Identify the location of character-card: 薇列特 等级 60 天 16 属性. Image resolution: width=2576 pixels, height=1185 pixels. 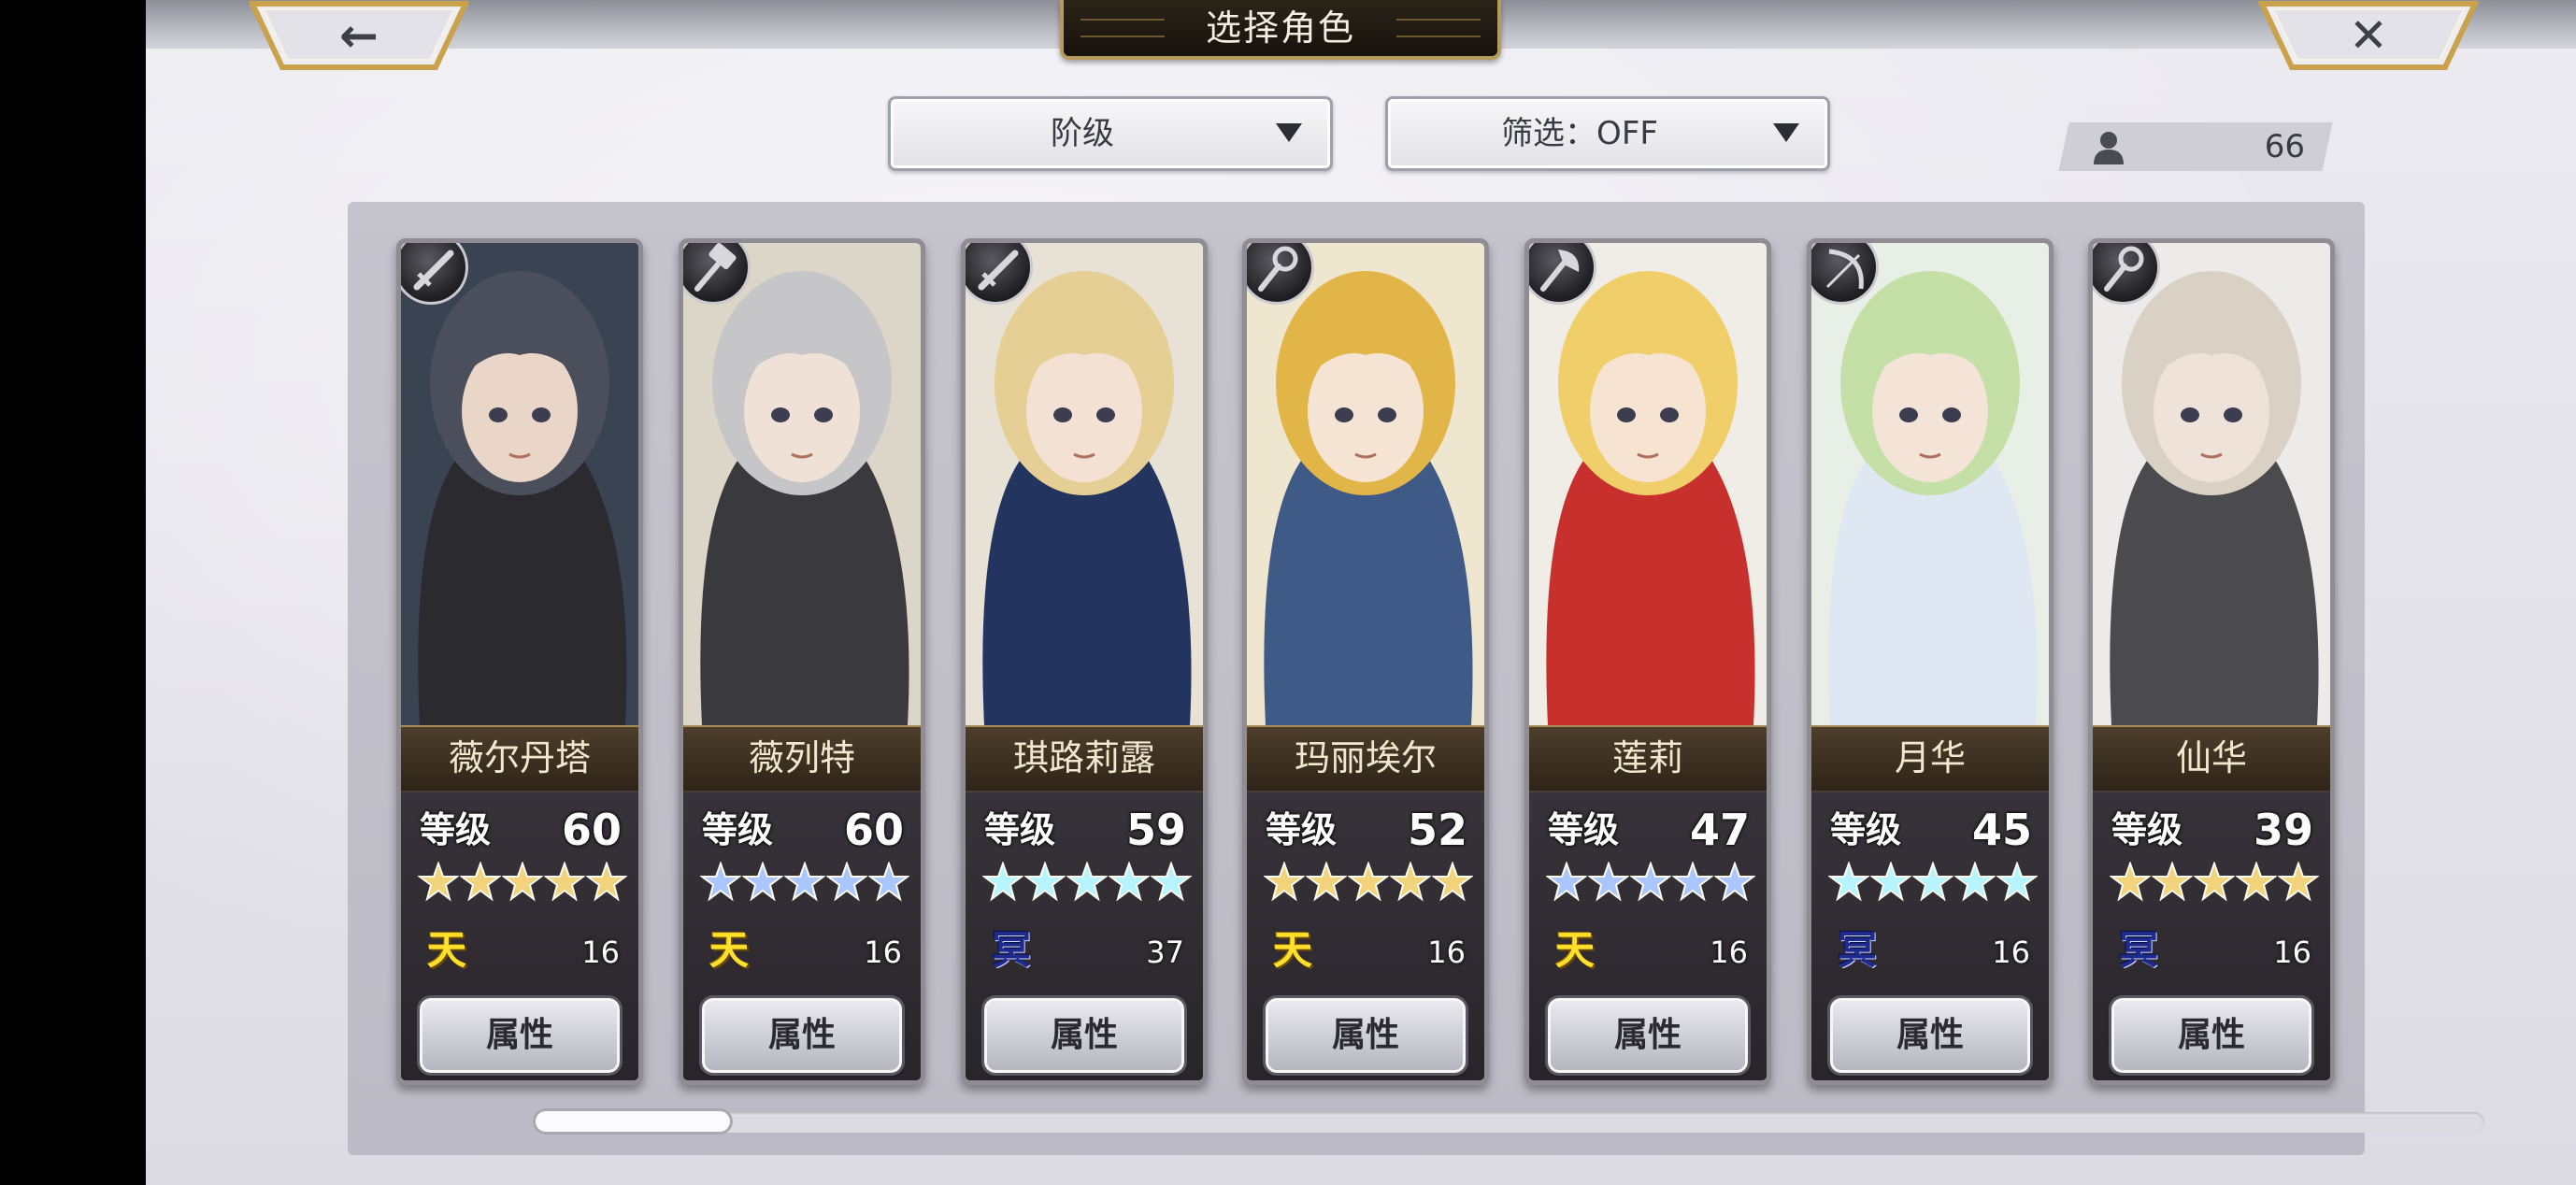
(802, 661).